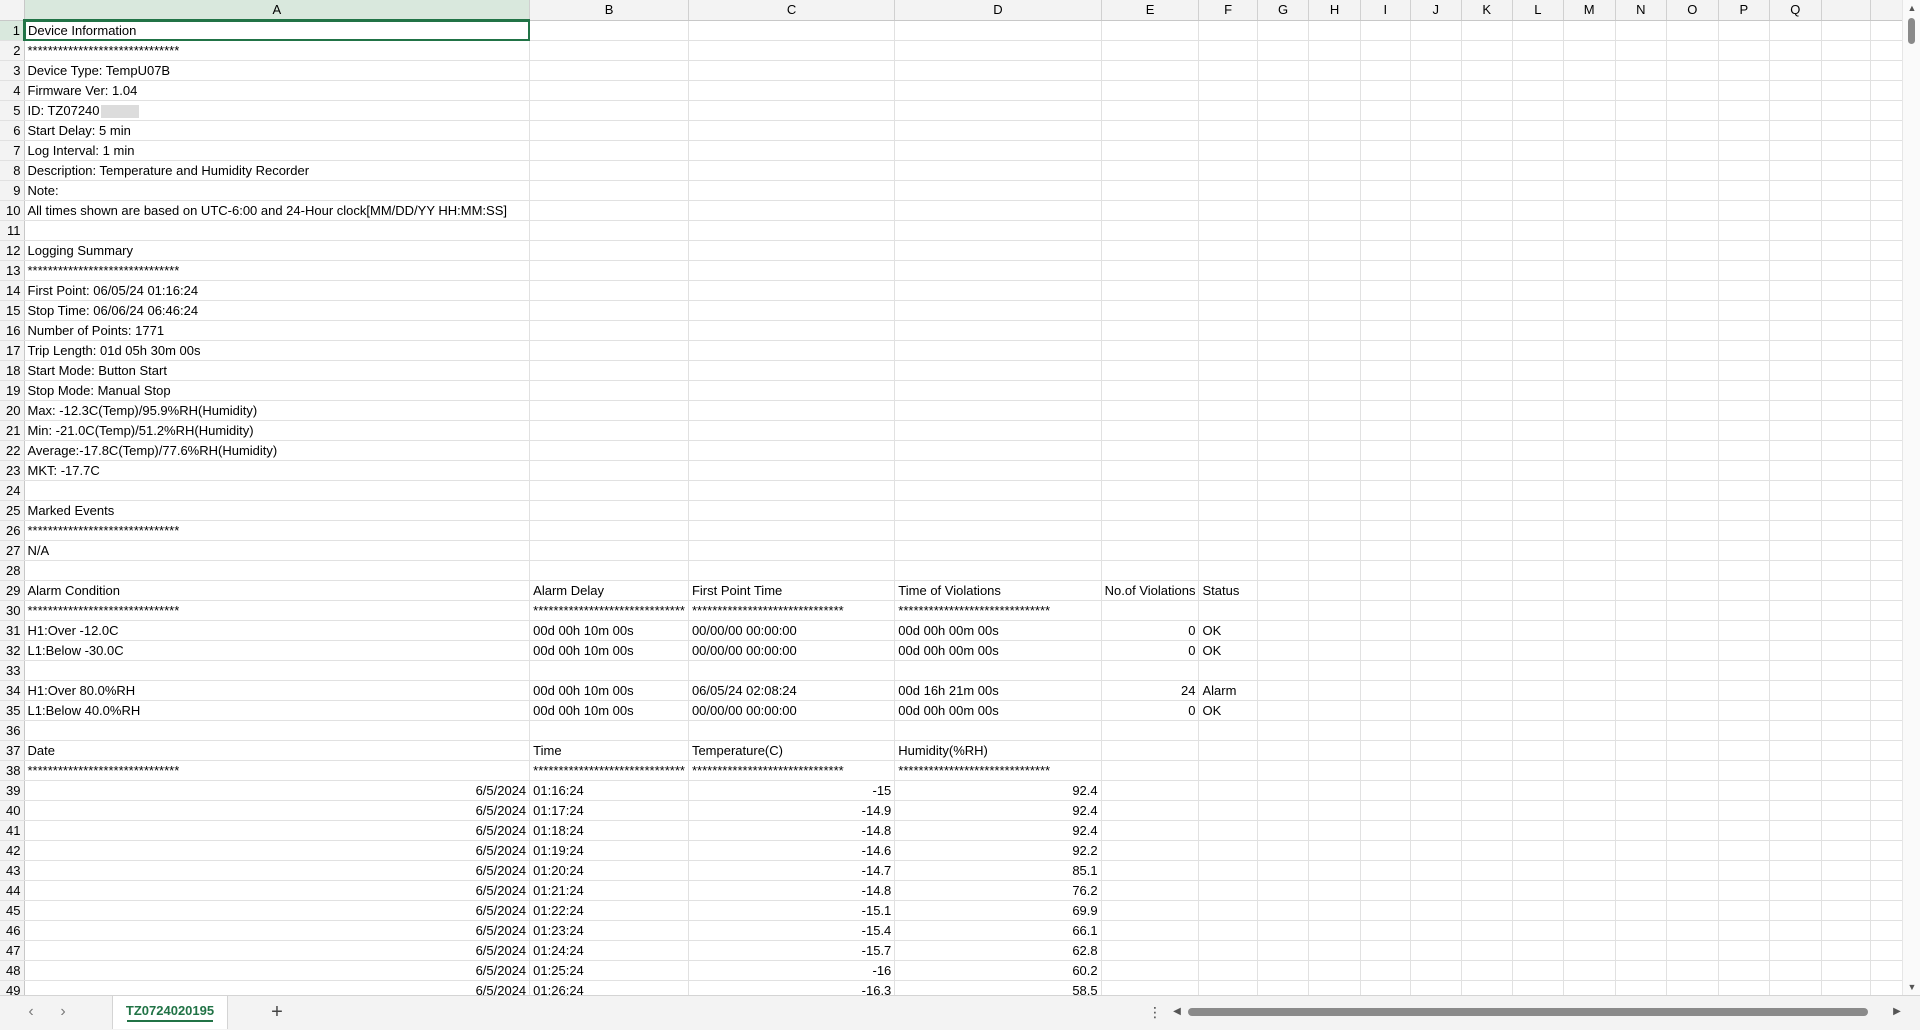 Image resolution: width=1920 pixels, height=1030 pixels. What do you see at coordinates (277, 70) in the screenshot?
I see `cell: Device Type: TempU07B` at bounding box center [277, 70].